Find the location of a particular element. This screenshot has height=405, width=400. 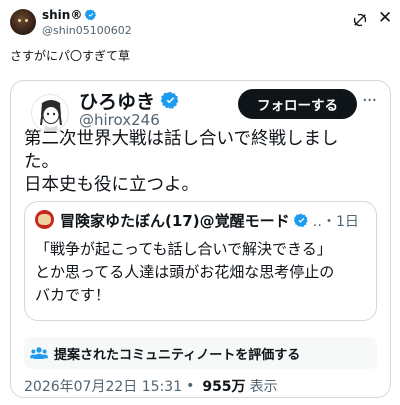

quote-author-avatar is located at coordinates (44, 219).